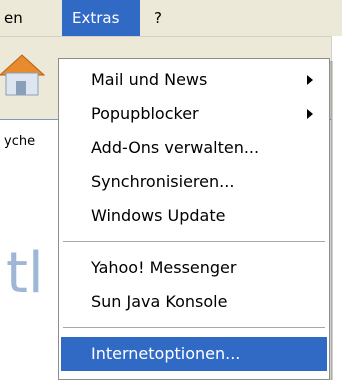 The width and height of the screenshot is (342, 380). I want to click on menu-ansicht-partial: en, so click(24, 18).